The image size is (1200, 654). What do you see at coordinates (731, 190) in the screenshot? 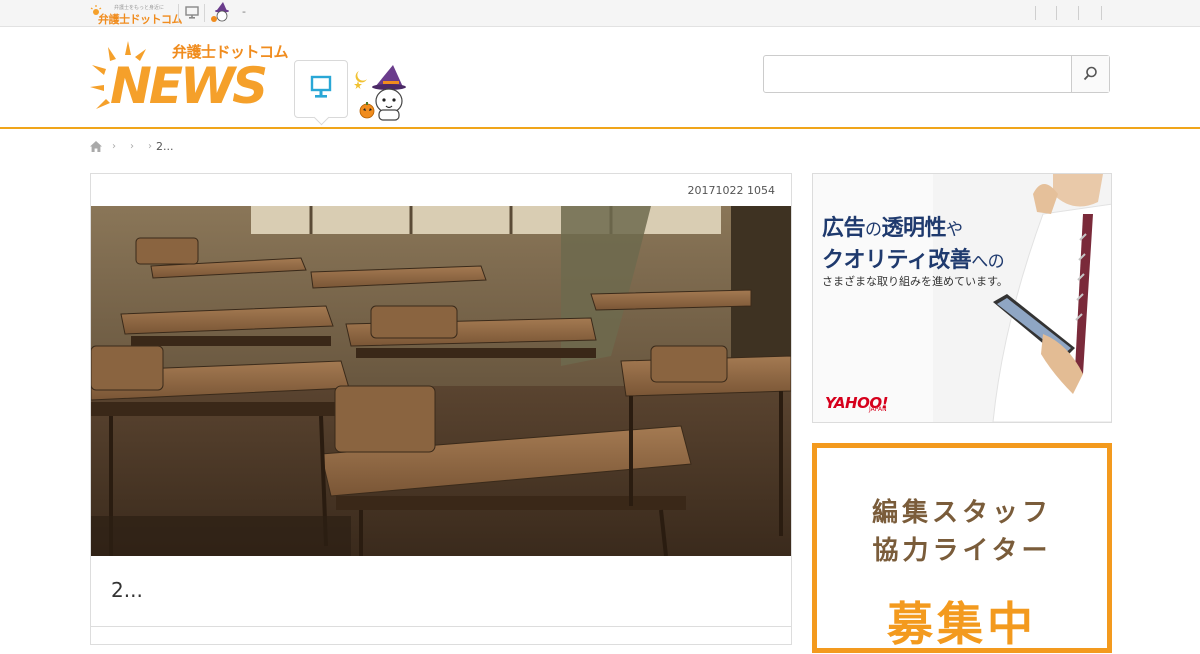
I see `article-date: 20171022 1054` at bounding box center [731, 190].